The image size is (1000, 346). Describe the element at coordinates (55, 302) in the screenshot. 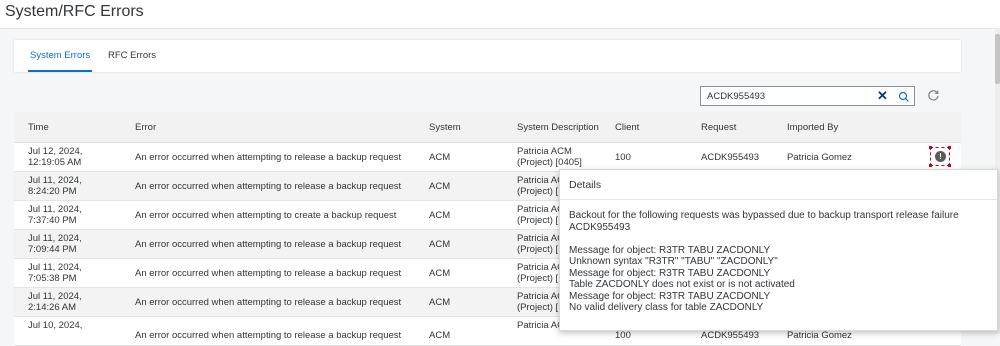

I see `time-cell: Jul 11, 2024, 2:14:26 AM` at that location.